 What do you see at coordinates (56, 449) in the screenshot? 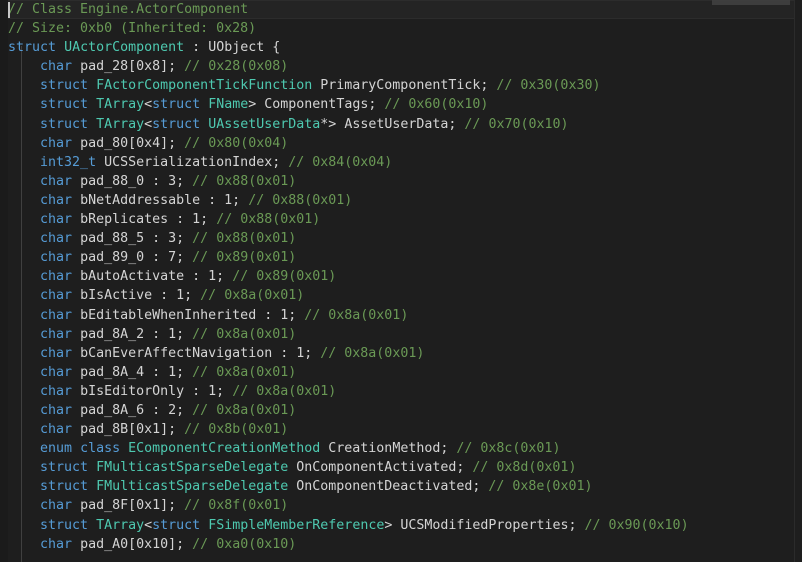
I see `code-token: enum` at bounding box center [56, 449].